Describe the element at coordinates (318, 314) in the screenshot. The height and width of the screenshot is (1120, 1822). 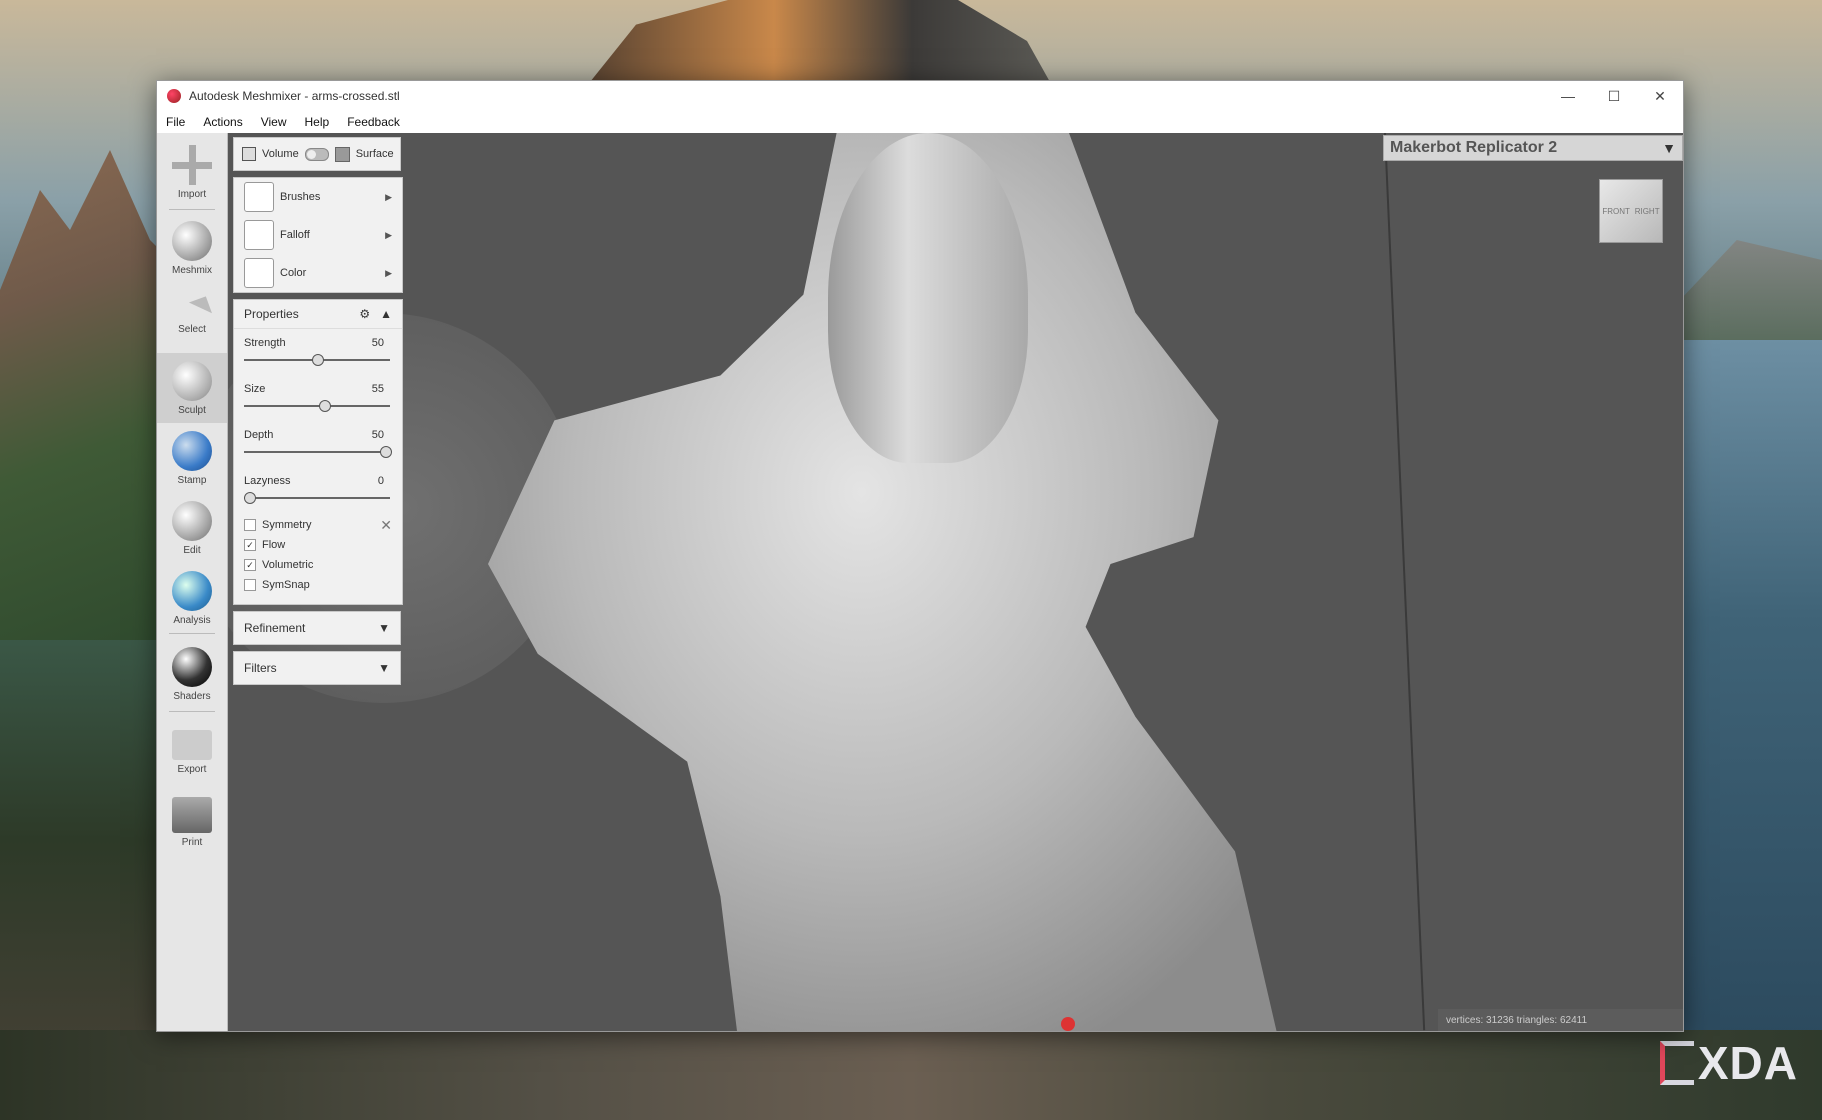
I see `properties-header: Properties ⚙ ▲` at that location.